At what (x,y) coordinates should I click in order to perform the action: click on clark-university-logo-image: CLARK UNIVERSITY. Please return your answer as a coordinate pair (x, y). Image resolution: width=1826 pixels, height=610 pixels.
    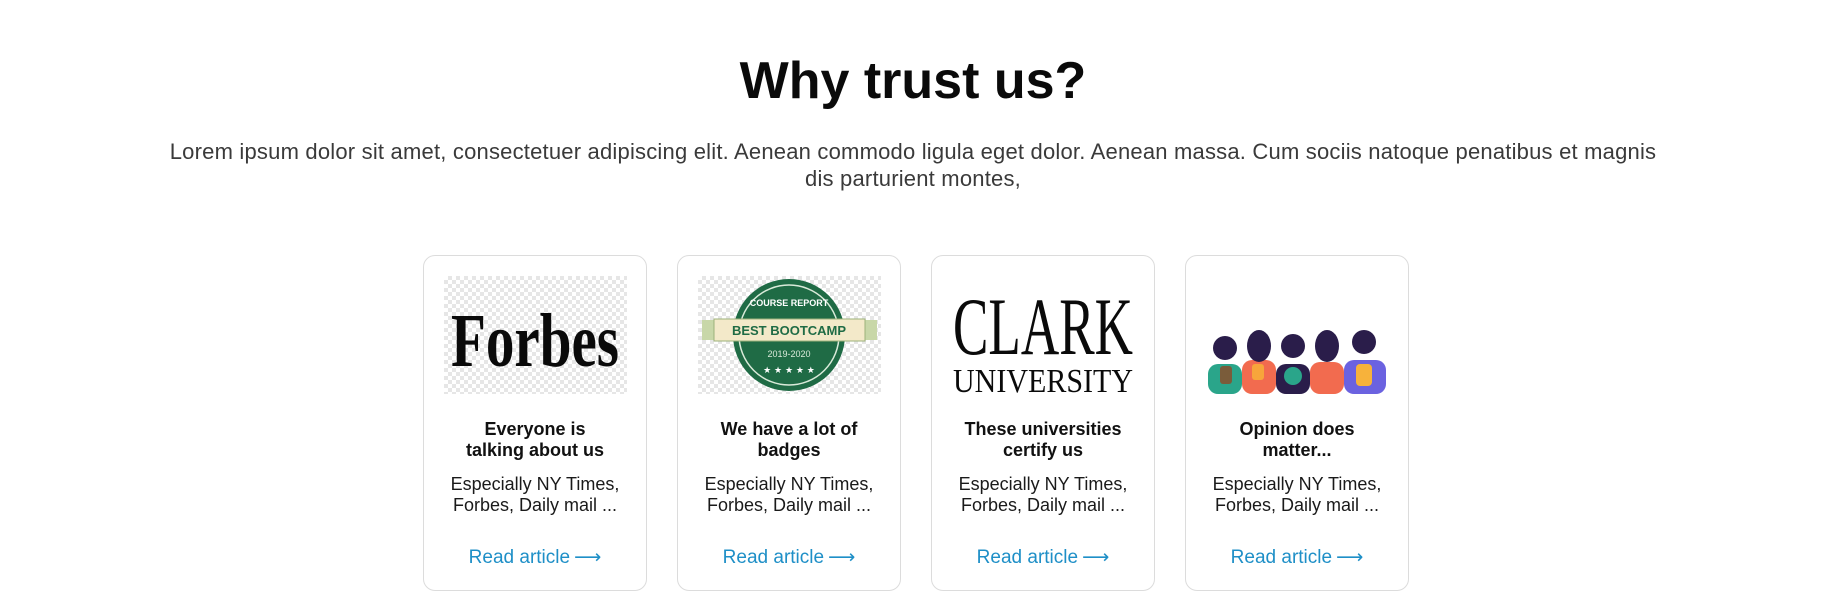
    Looking at the image, I should click on (1043, 337).